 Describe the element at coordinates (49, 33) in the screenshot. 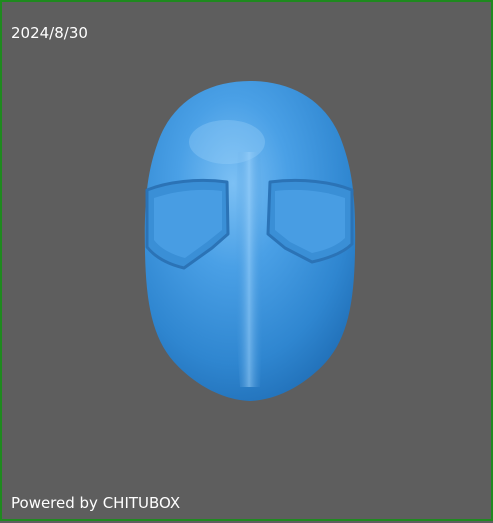

I see `date-label: 2024/8/30` at that location.